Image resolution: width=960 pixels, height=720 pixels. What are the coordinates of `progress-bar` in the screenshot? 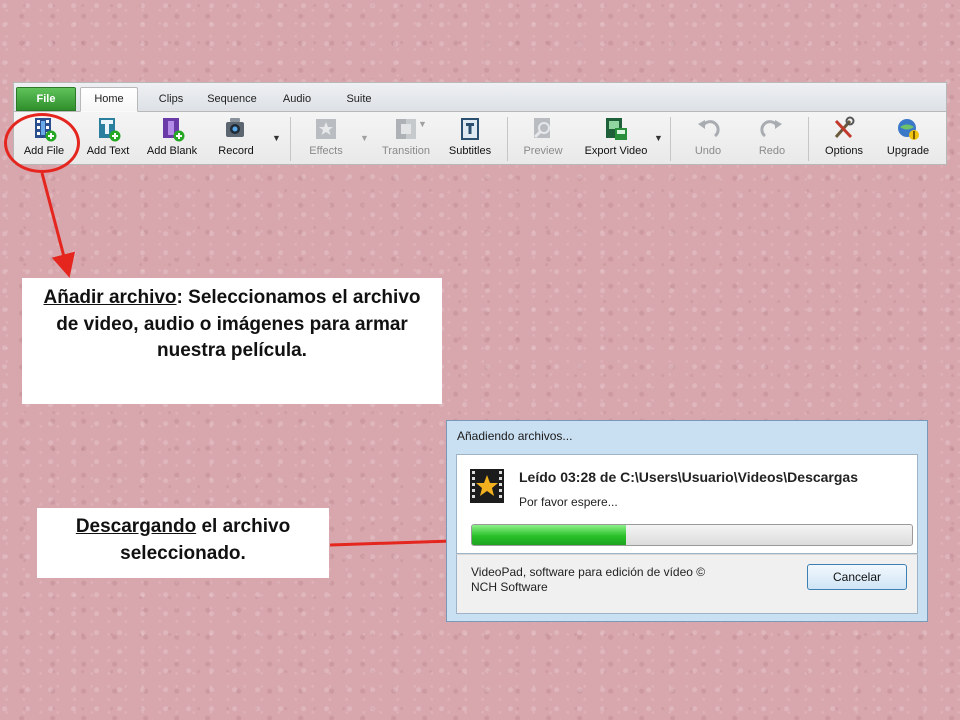 It's located at (692, 535).